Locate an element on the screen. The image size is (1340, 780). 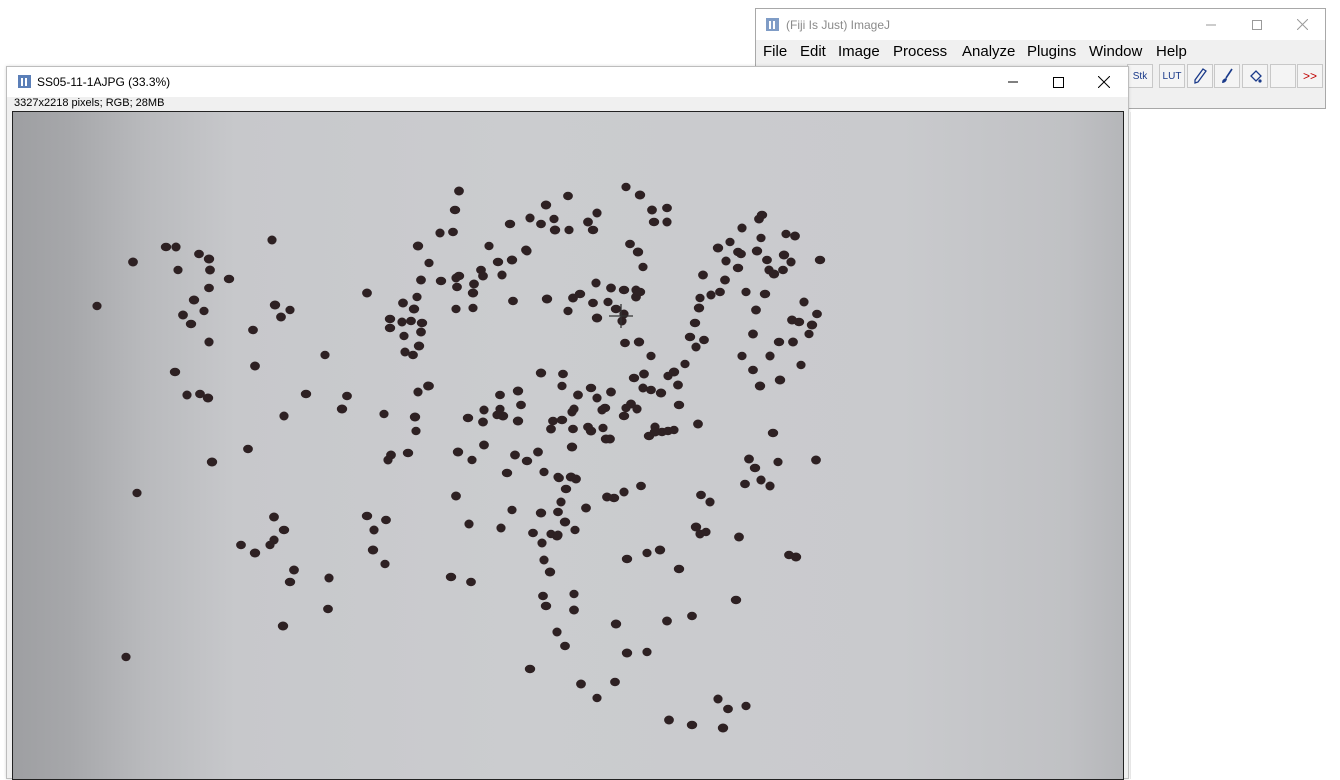
stack-tool-button: Stk is located at coordinates (1140, 76).